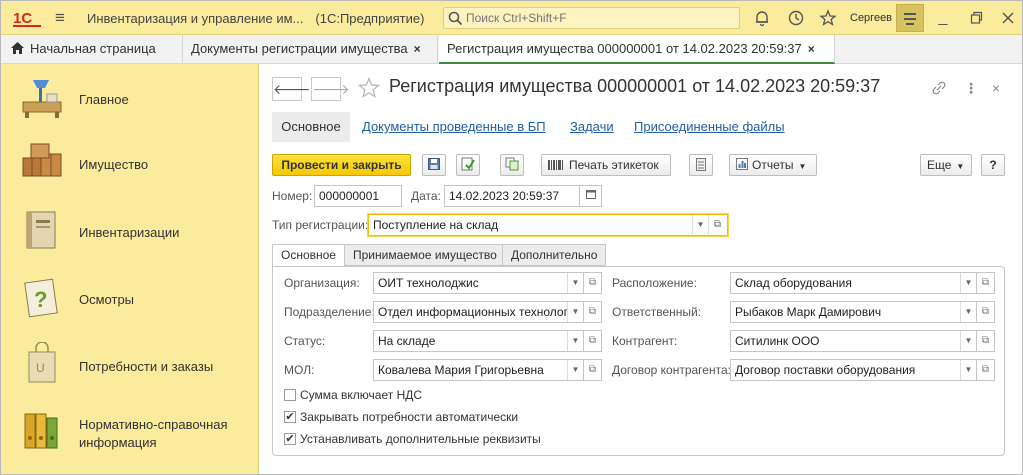 The width and height of the screenshot is (1023, 475). I want to click on svg-text: U, so click(40, 368).